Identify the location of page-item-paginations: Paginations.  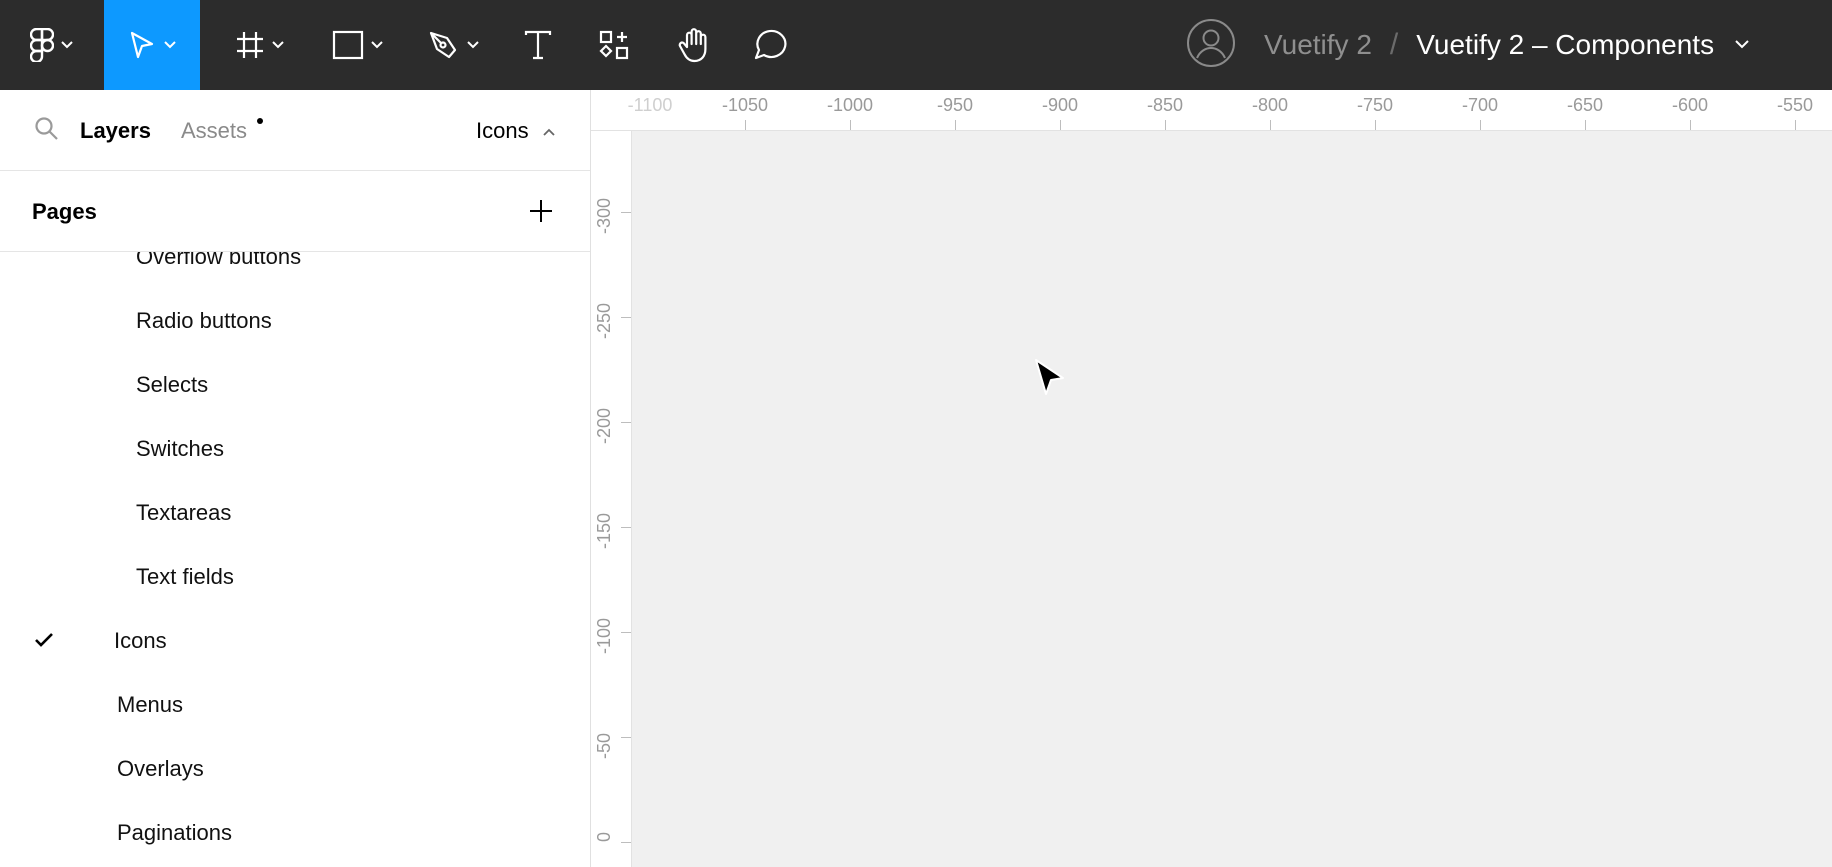
(174, 833).